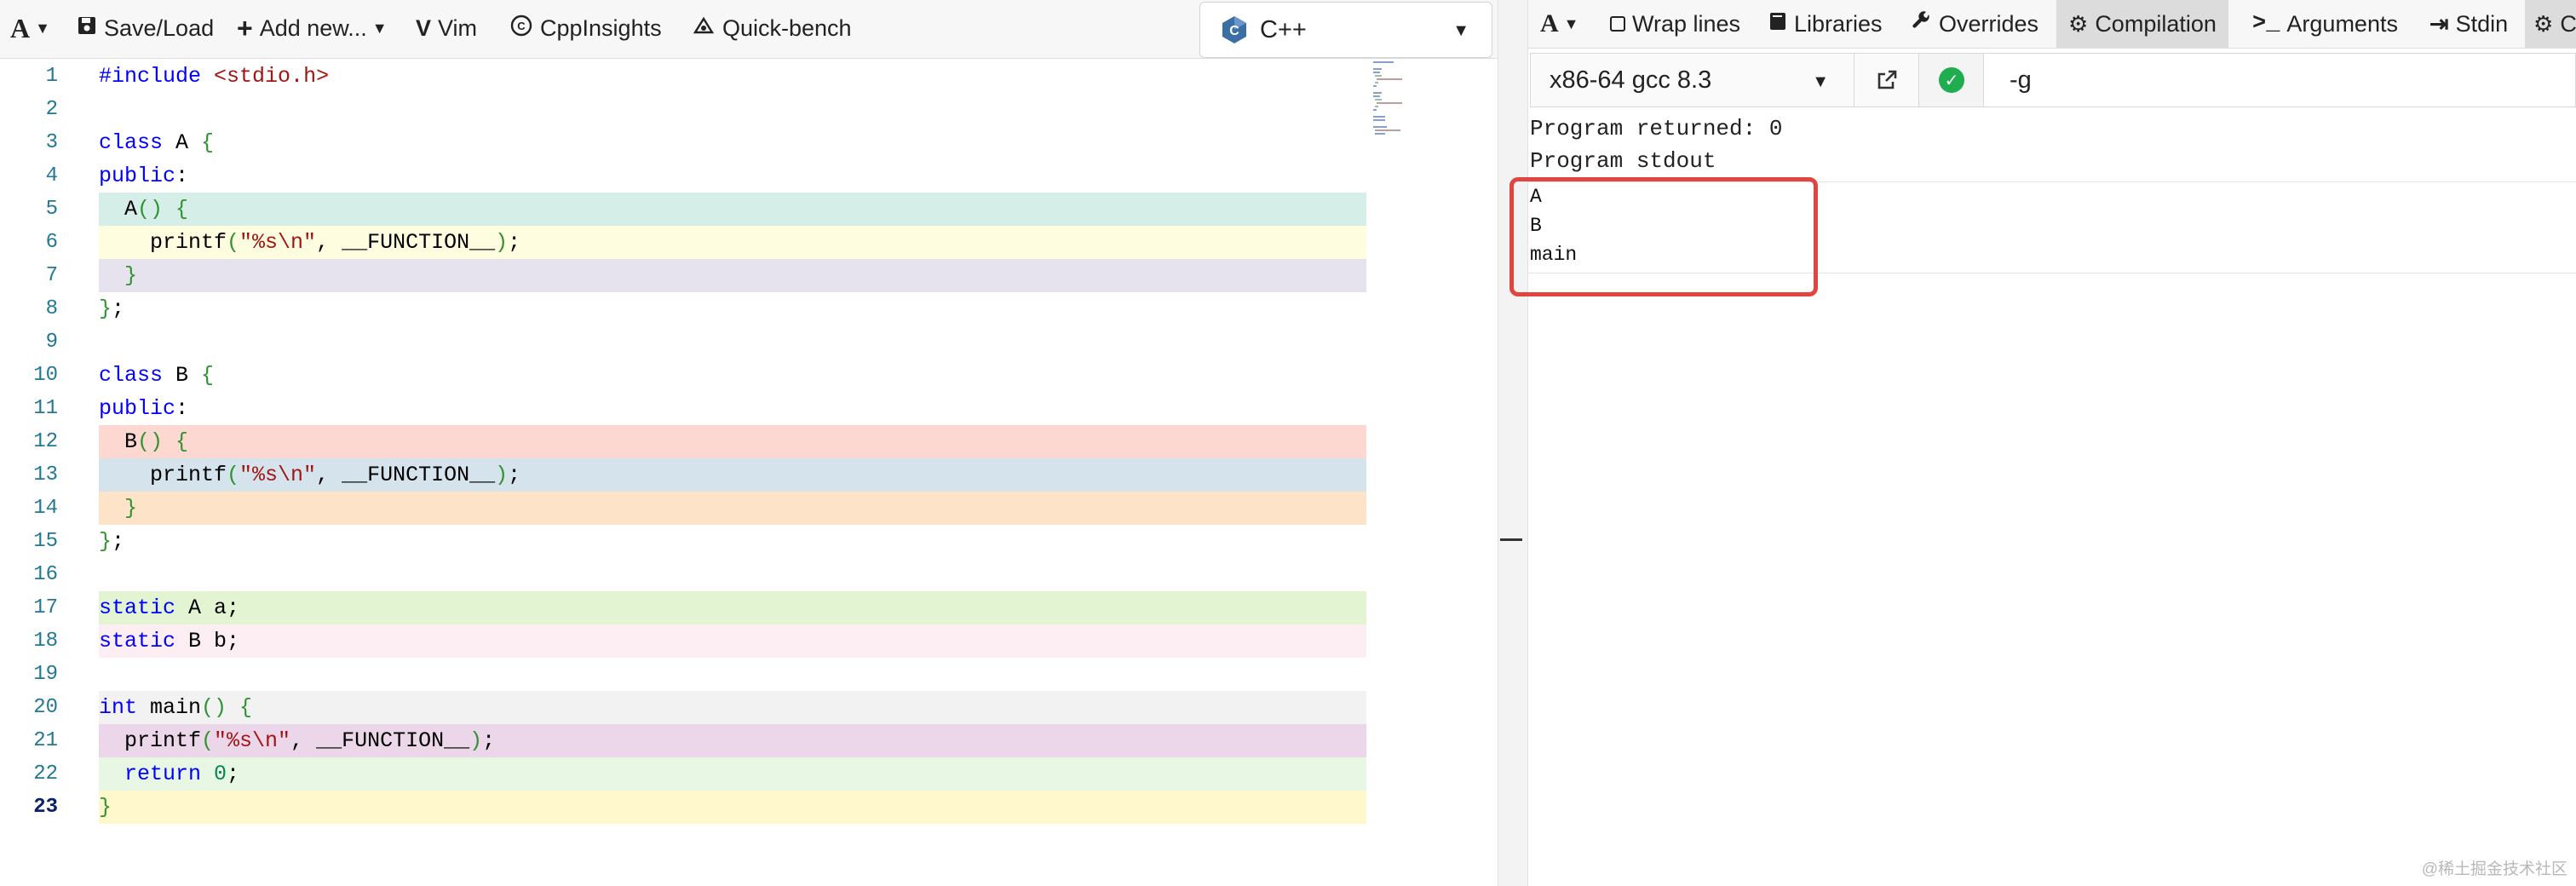  What do you see at coordinates (1511, 539) in the screenshot?
I see `splitter-grip` at bounding box center [1511, 539].